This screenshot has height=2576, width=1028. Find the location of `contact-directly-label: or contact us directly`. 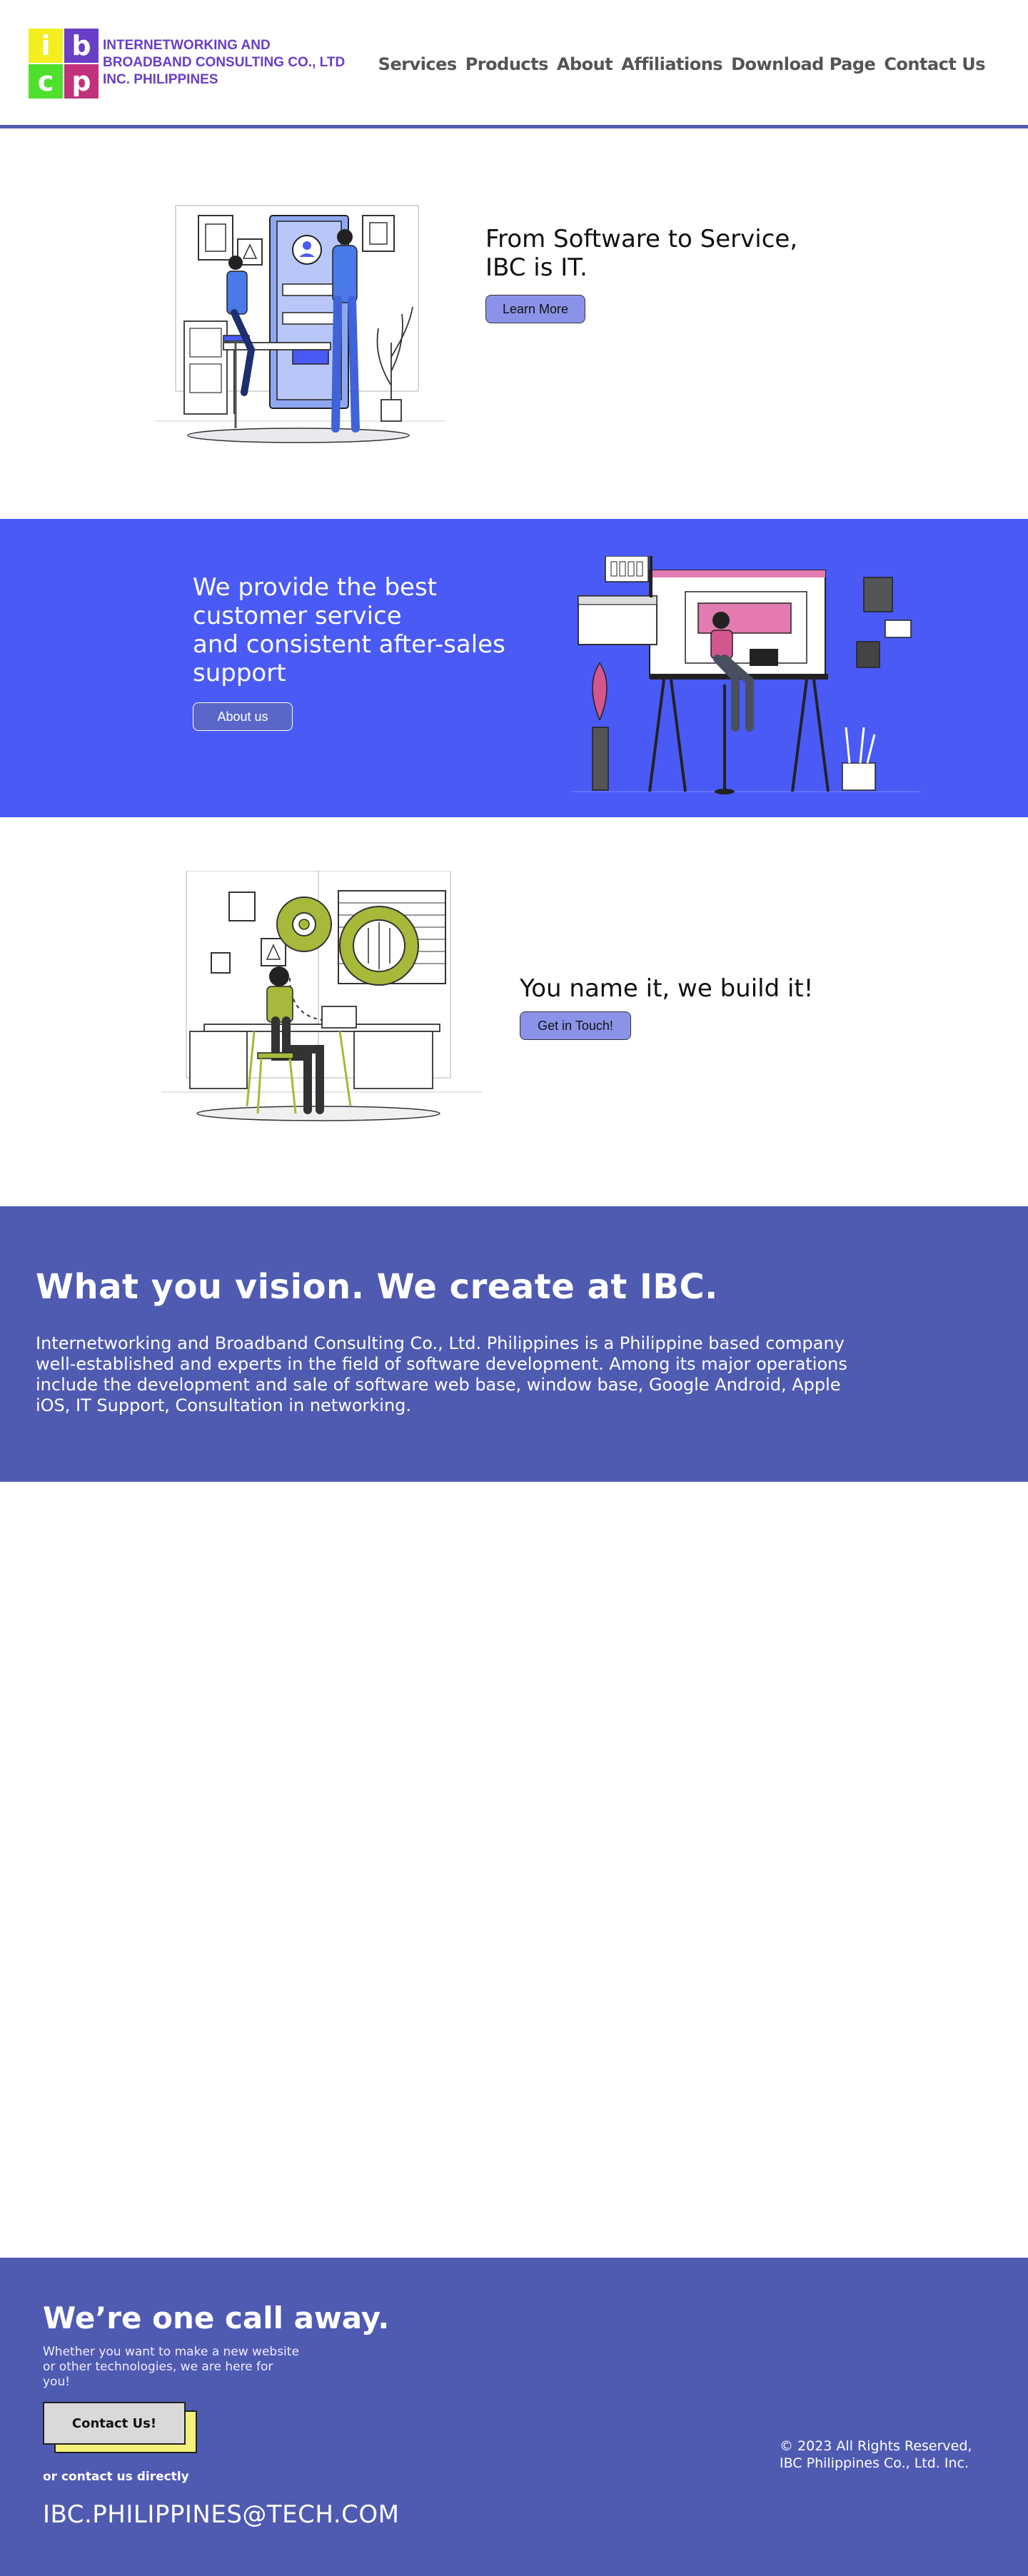

contact-directly-label: or contact us directly is located at coordinates (116, 2477).